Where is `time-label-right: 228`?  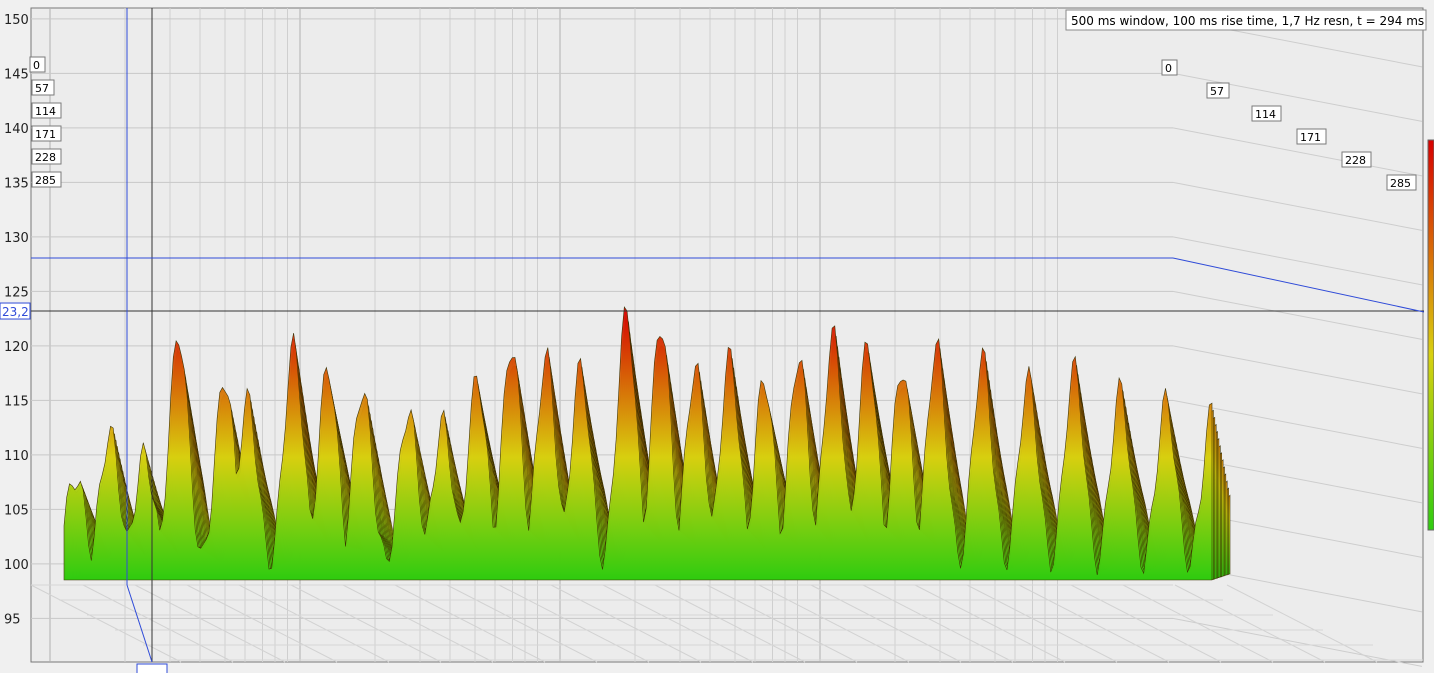 time-label-right: 228 is located at coordinates (1355, 160).